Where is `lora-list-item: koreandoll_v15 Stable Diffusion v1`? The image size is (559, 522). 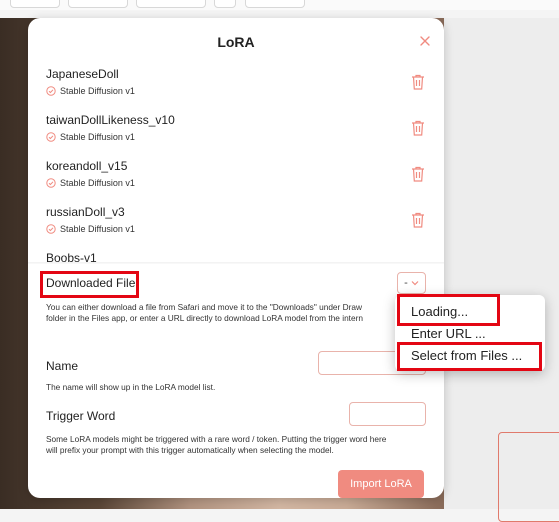
lora-list-item: koreandoll_v15 Stable Diffusion v1 is located at coordinates (236, 177).